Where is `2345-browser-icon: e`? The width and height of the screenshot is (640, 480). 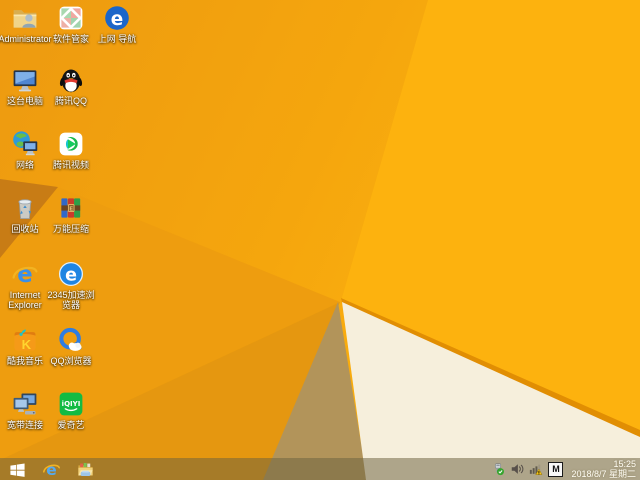
2345-browser-icon: e is located at coordinates (71, 274).